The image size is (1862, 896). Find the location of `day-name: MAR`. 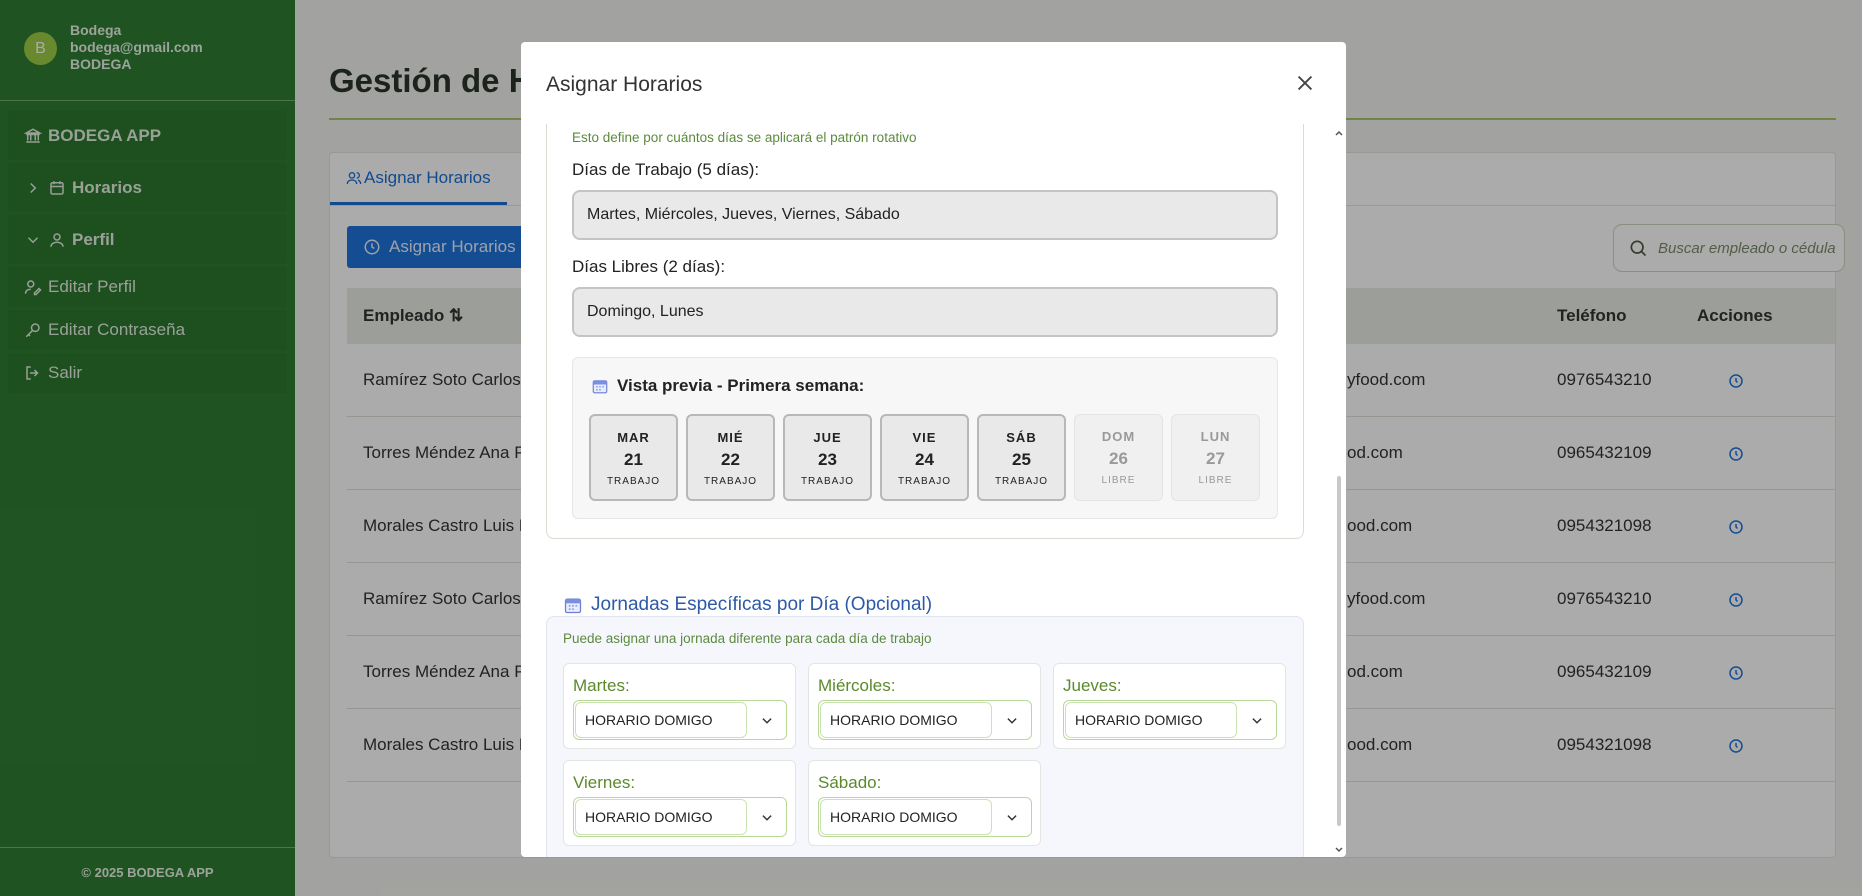

day-name: MAR is located at coordinates (633, 437).